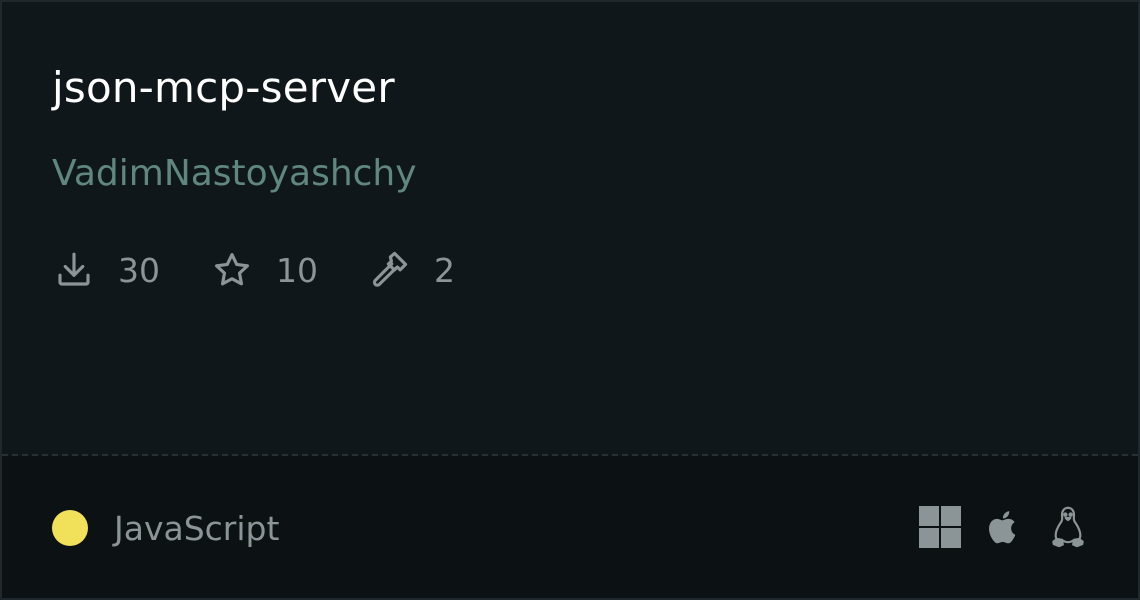  I want to click on windows-icon, so click(940, 527).